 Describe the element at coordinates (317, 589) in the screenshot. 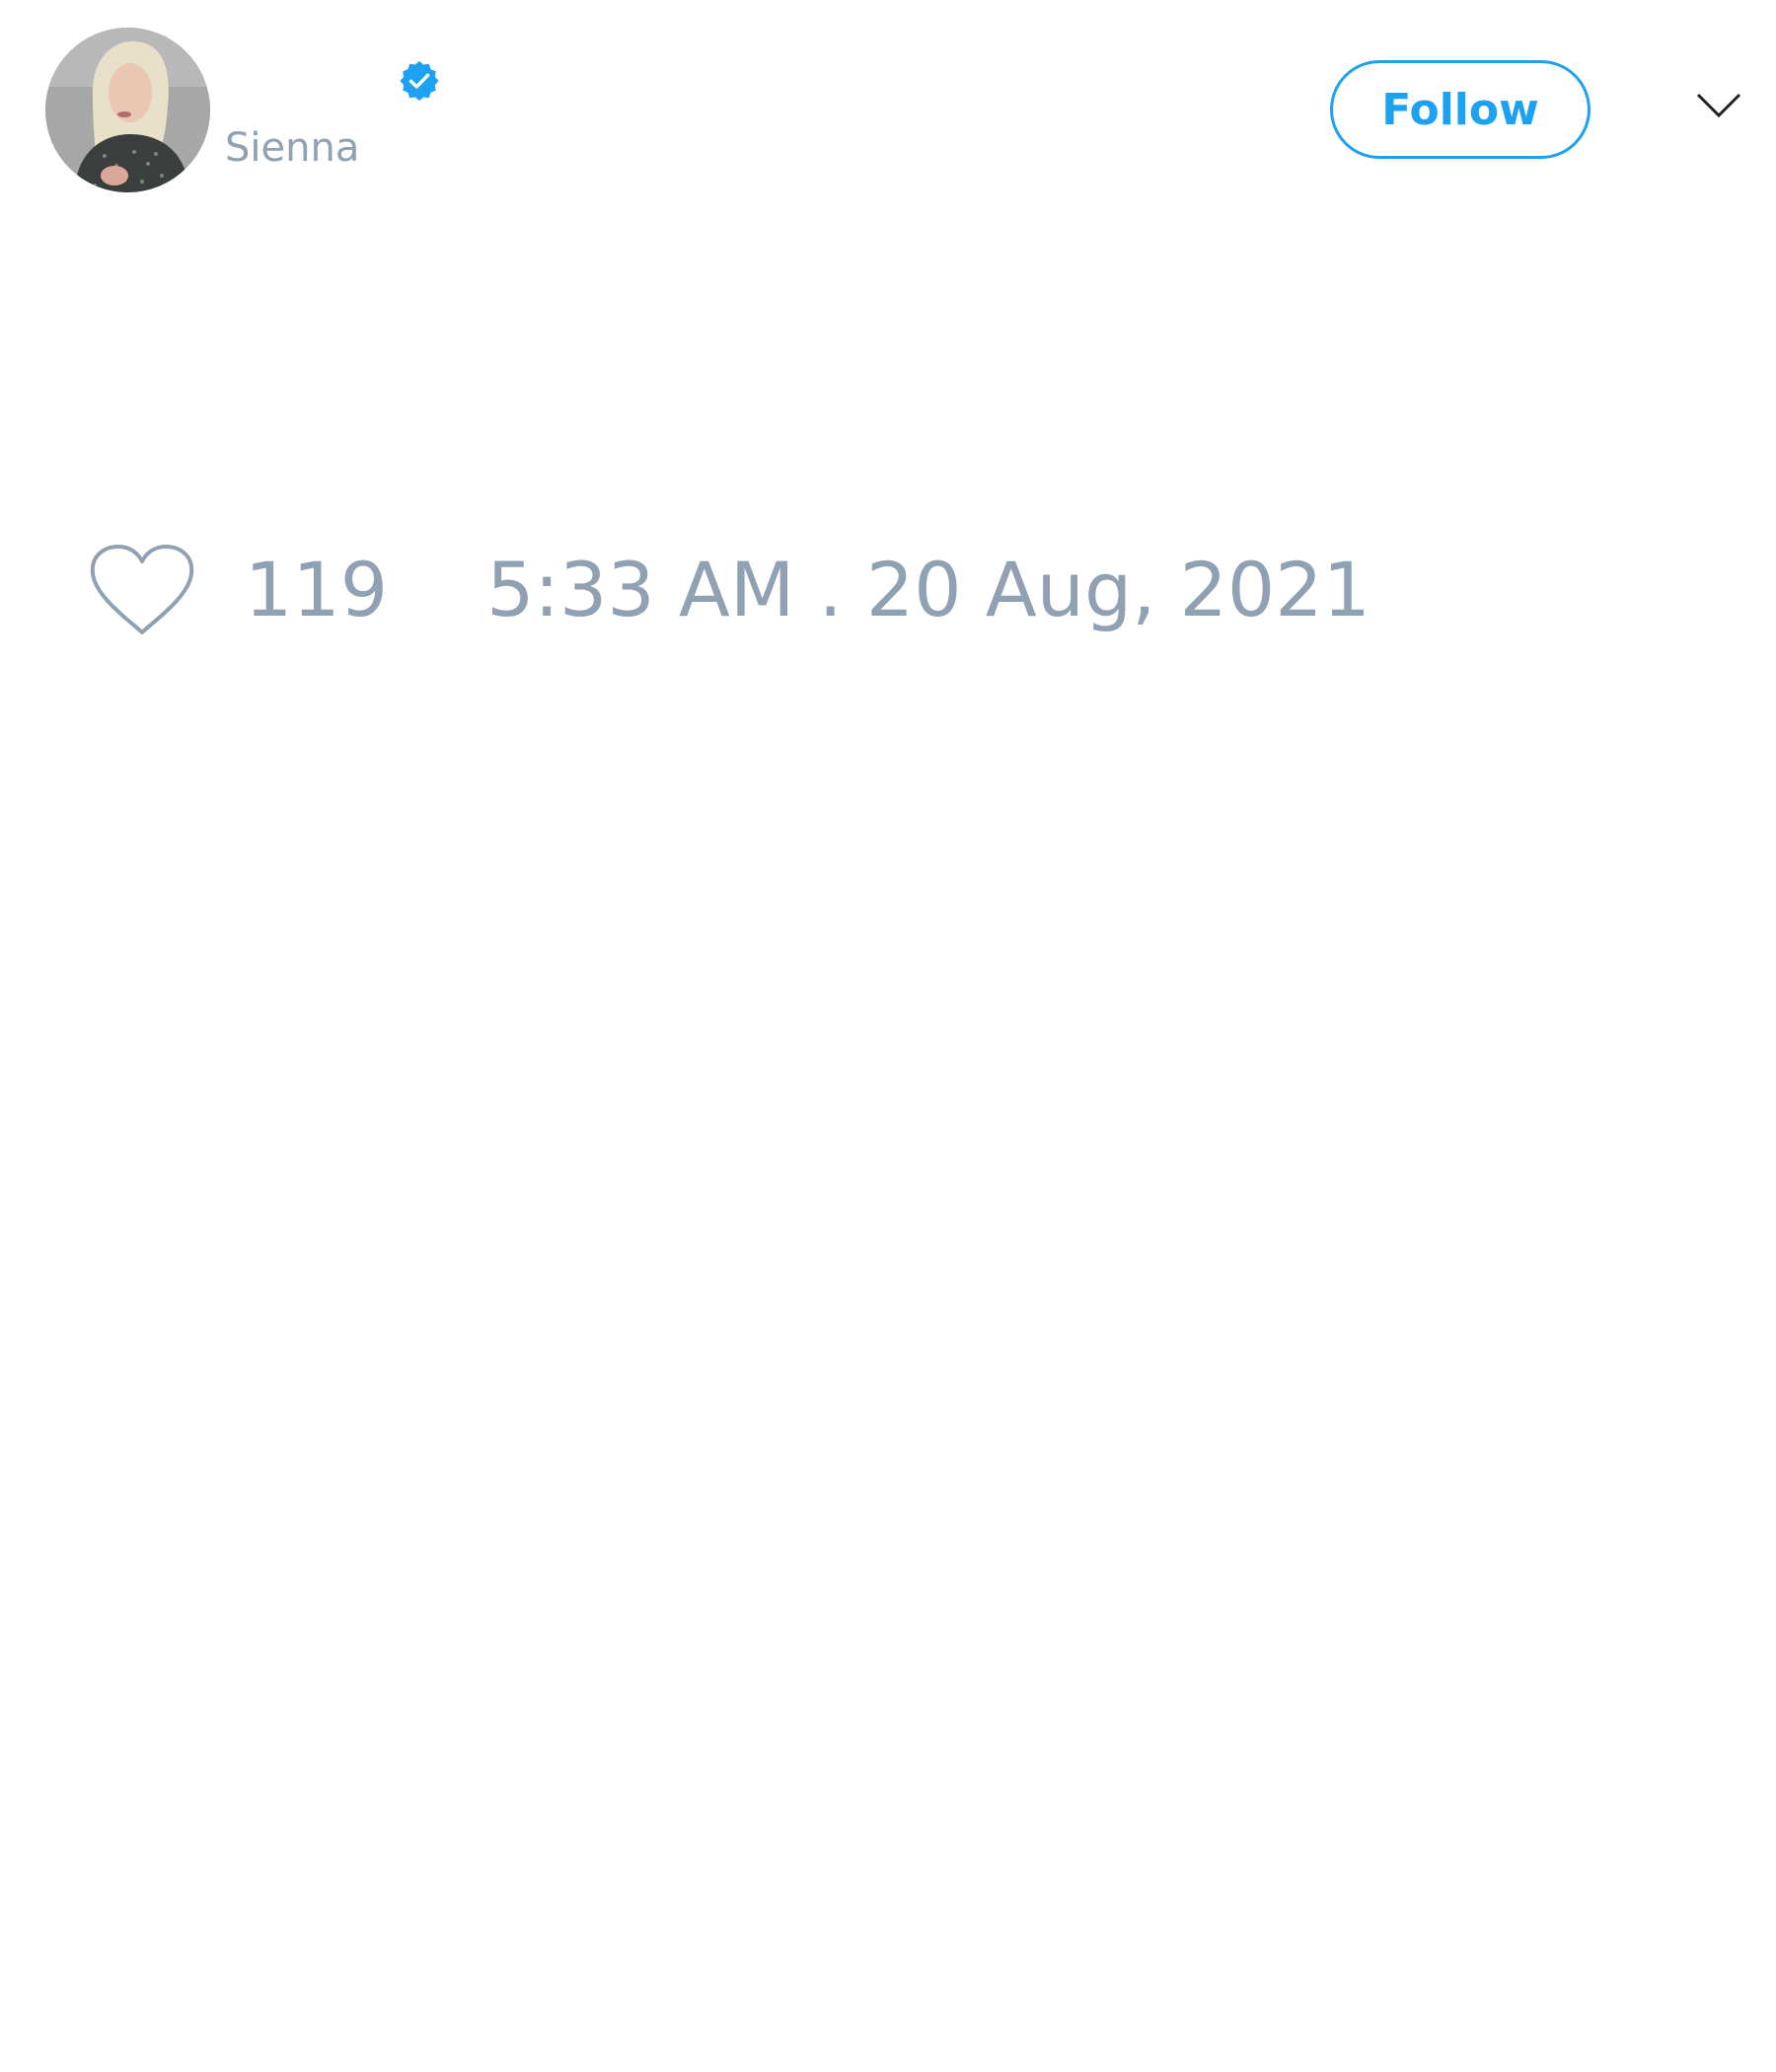

I see `like-count: 119` at that location.